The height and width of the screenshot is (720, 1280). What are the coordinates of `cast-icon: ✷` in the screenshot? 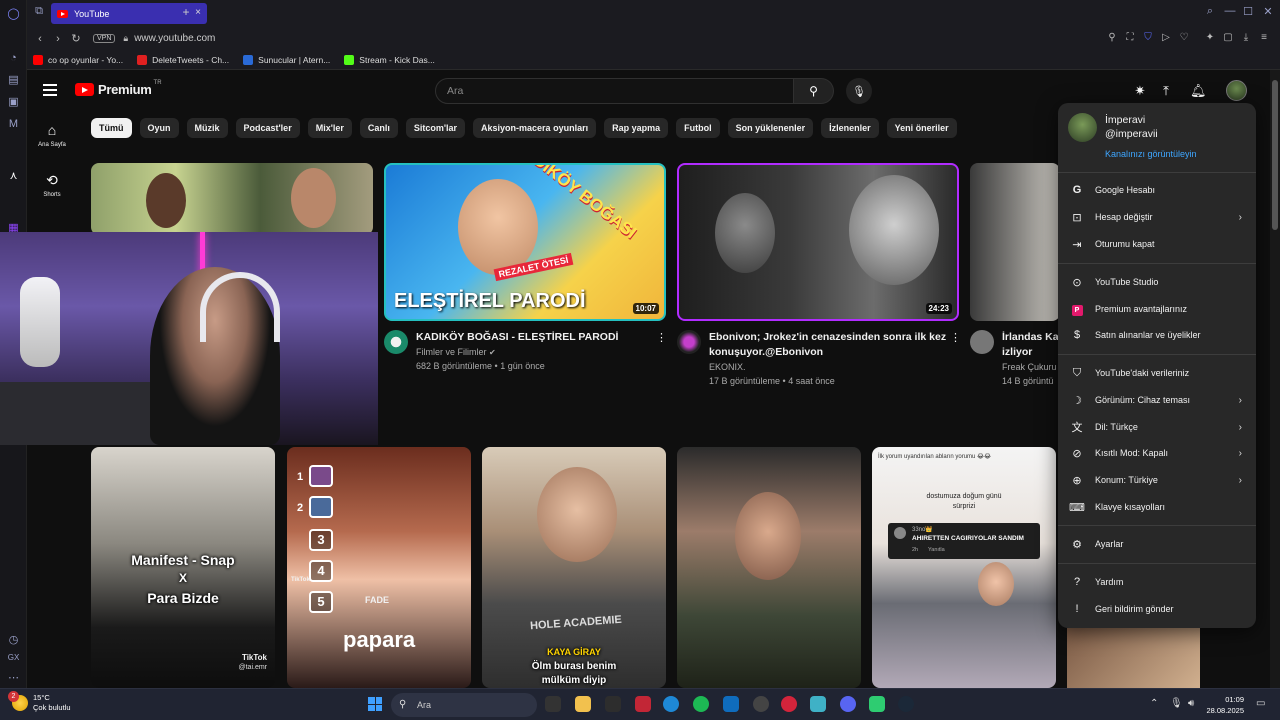 It's located at (1140, 91).